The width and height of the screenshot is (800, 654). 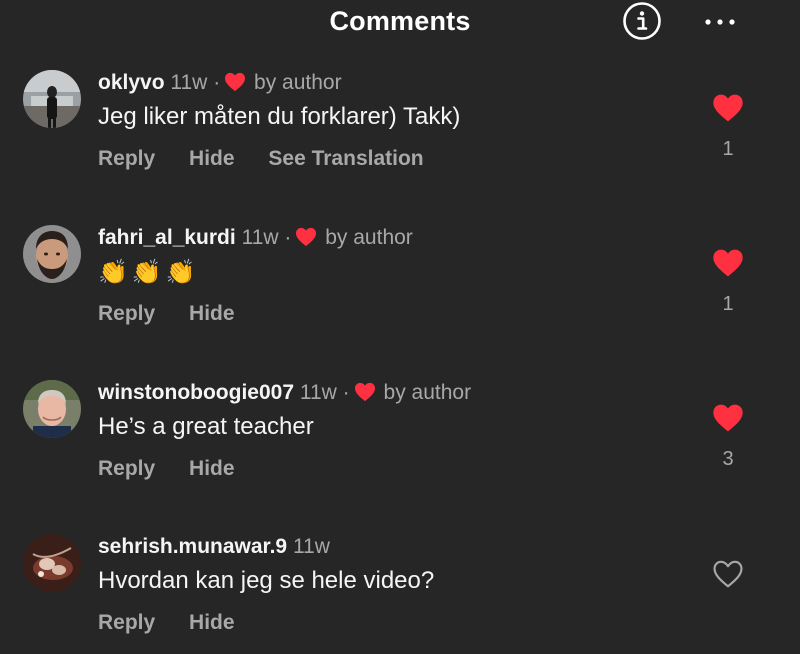 I want to click on comment-text: Hvordan kan jeg se hele video?, so click(x=266, y=580).